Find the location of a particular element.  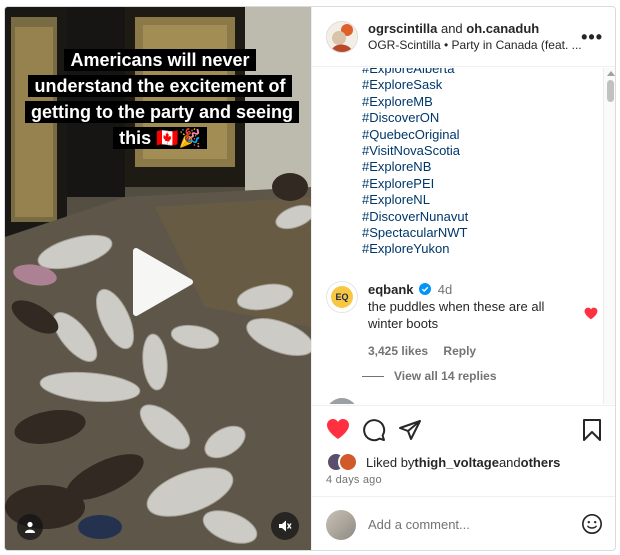

play-icon is located at coordinates (163, 282).